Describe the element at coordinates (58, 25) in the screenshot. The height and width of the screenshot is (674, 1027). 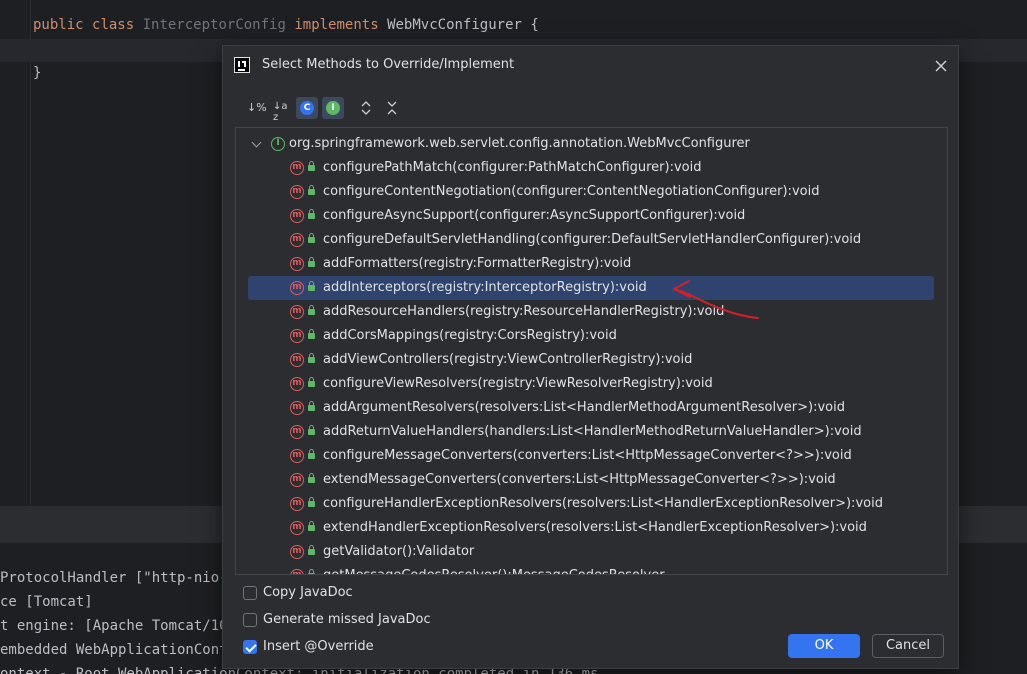
I see `keyword-public: public` at that location.